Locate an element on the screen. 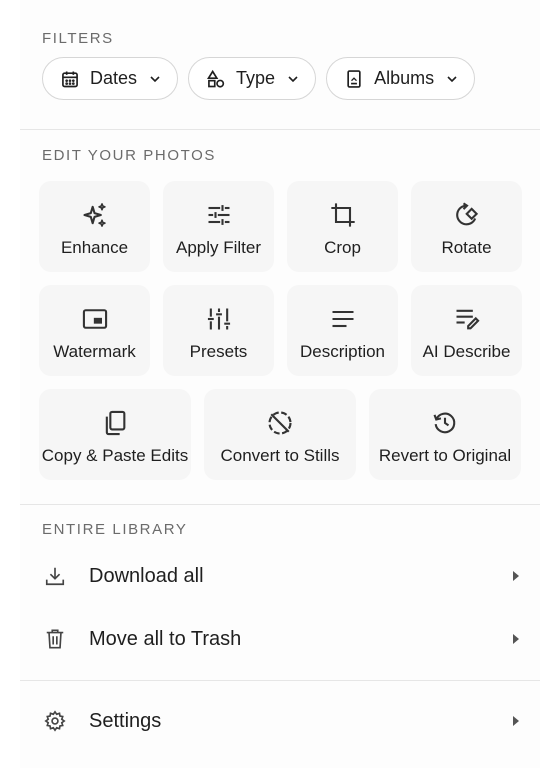 The width and height of the screenshot is (560, 768). edit-note-icon is located at coordinates (467, 319).